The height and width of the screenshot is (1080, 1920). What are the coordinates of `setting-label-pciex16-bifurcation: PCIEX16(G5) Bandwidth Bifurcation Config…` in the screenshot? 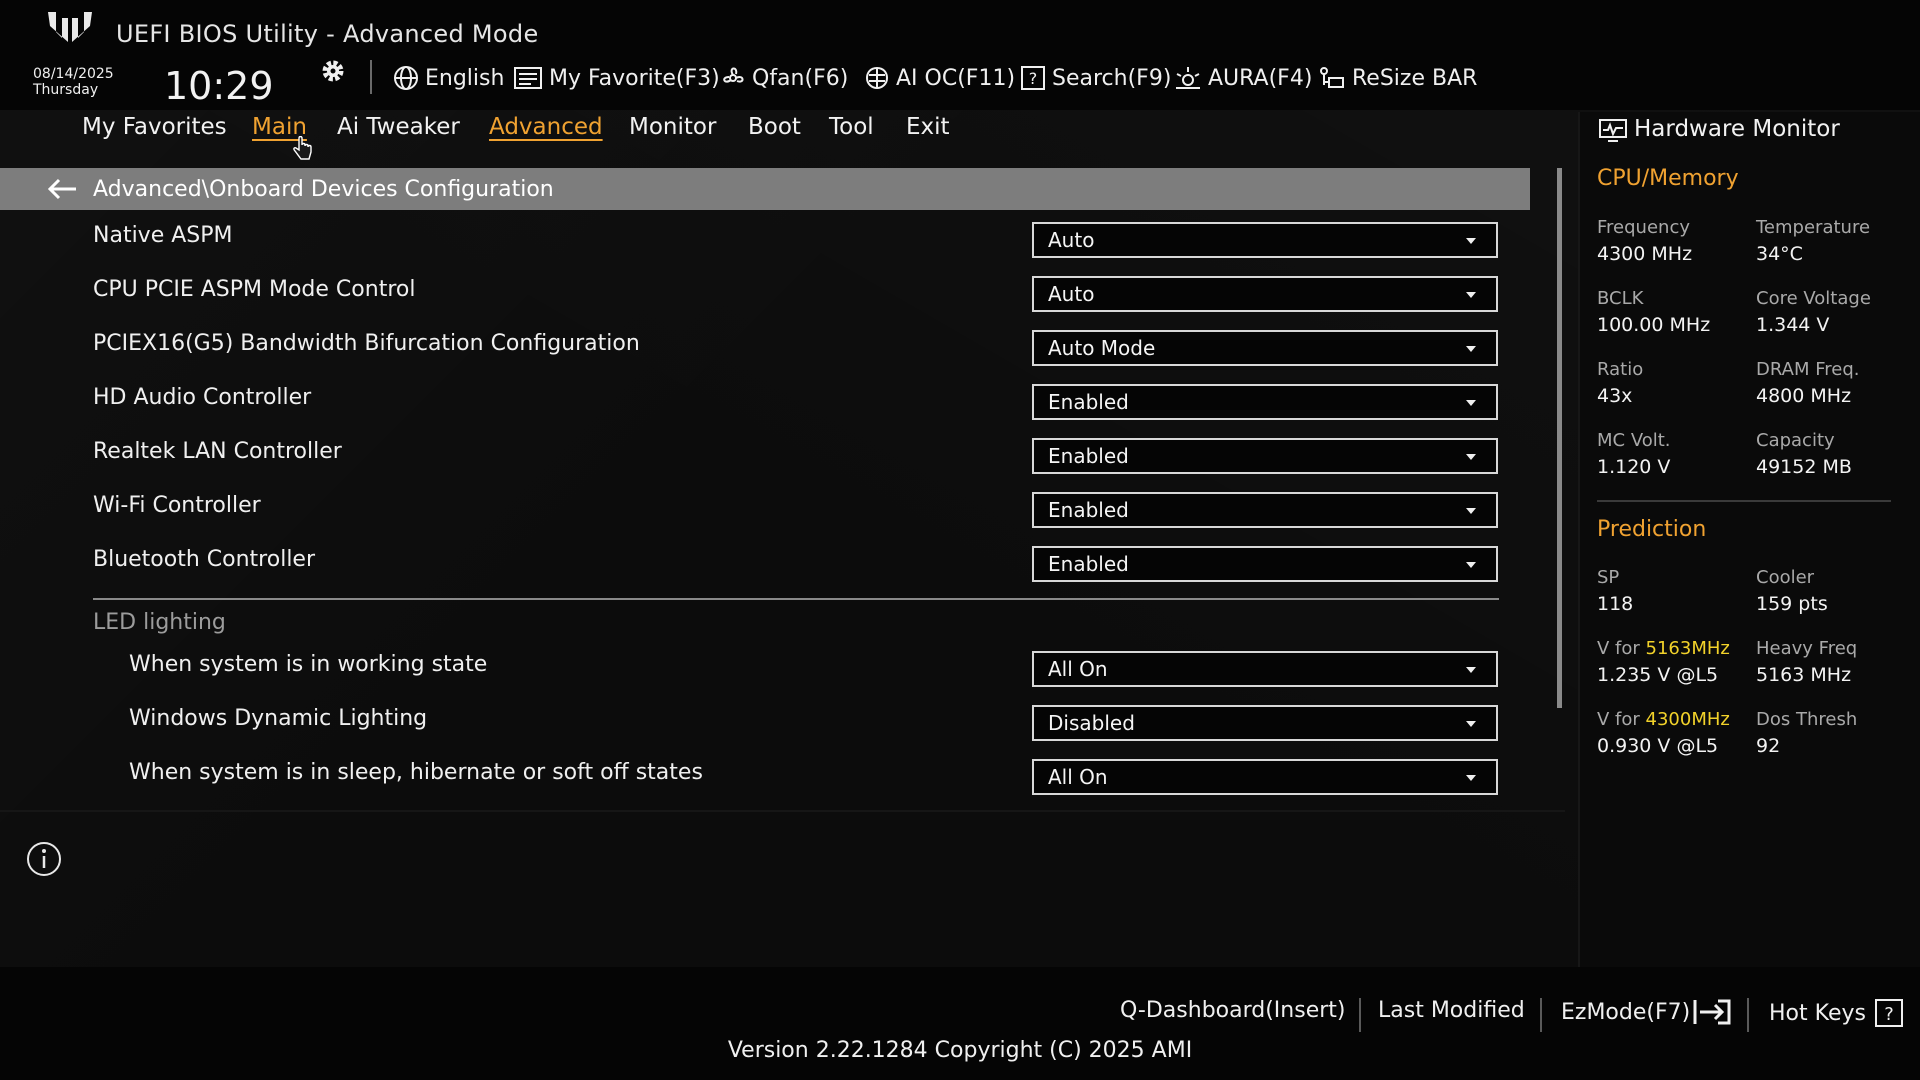 It's located at (366, 343).